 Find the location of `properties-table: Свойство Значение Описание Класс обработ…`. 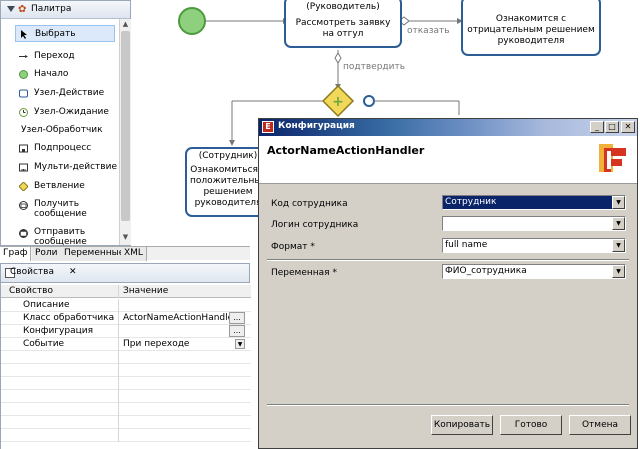

properties-table: Свойство Значение Описание Класс обработ… is located at coordinates (125, 366).